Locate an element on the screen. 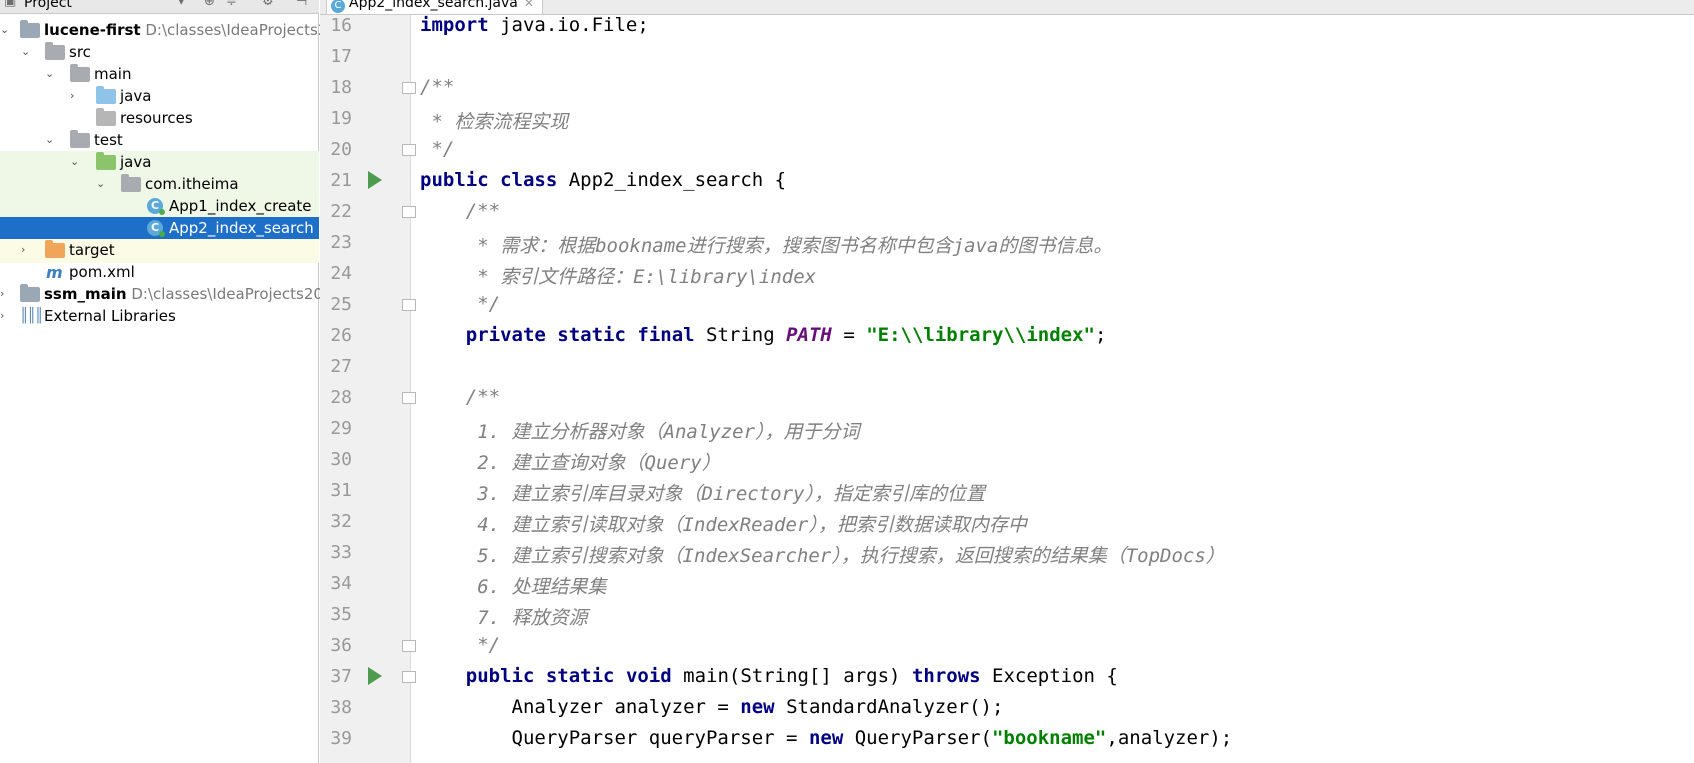  project-panel-title: Project is located at coordinates (48, 5).